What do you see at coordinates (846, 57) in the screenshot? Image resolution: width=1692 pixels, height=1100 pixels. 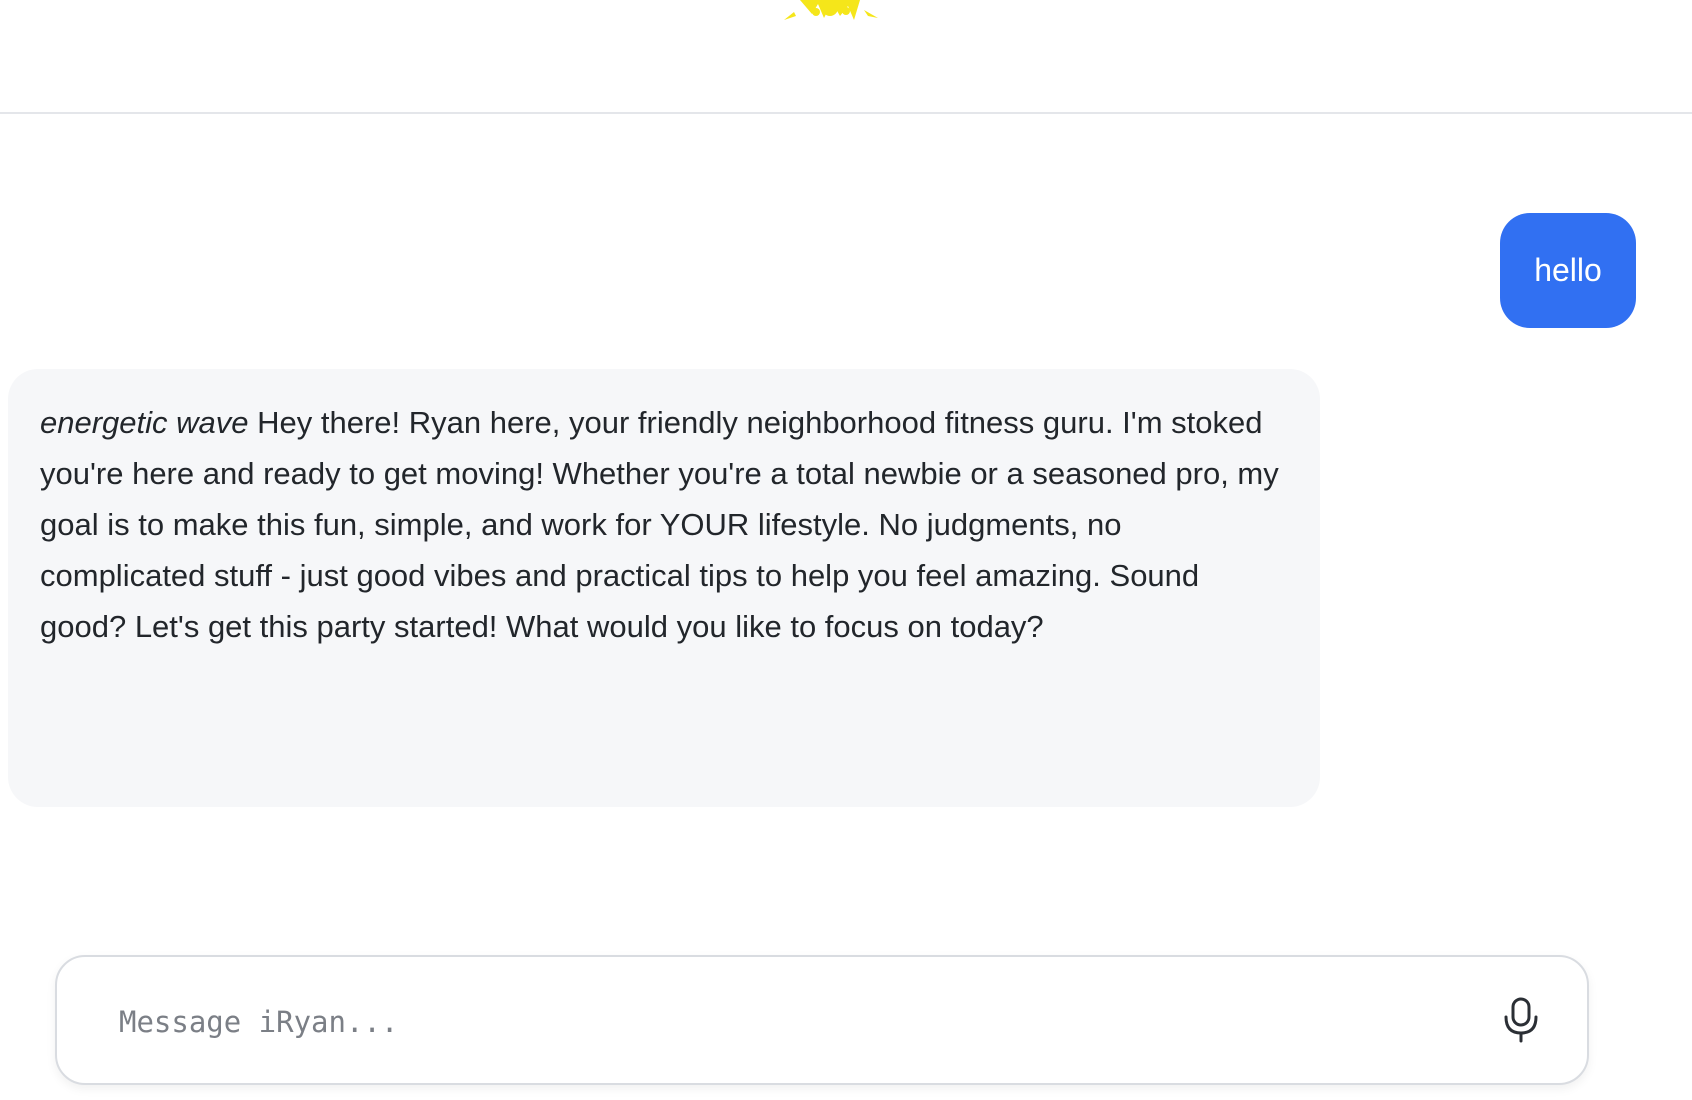 I see `header` at bounding box center [846, 57].